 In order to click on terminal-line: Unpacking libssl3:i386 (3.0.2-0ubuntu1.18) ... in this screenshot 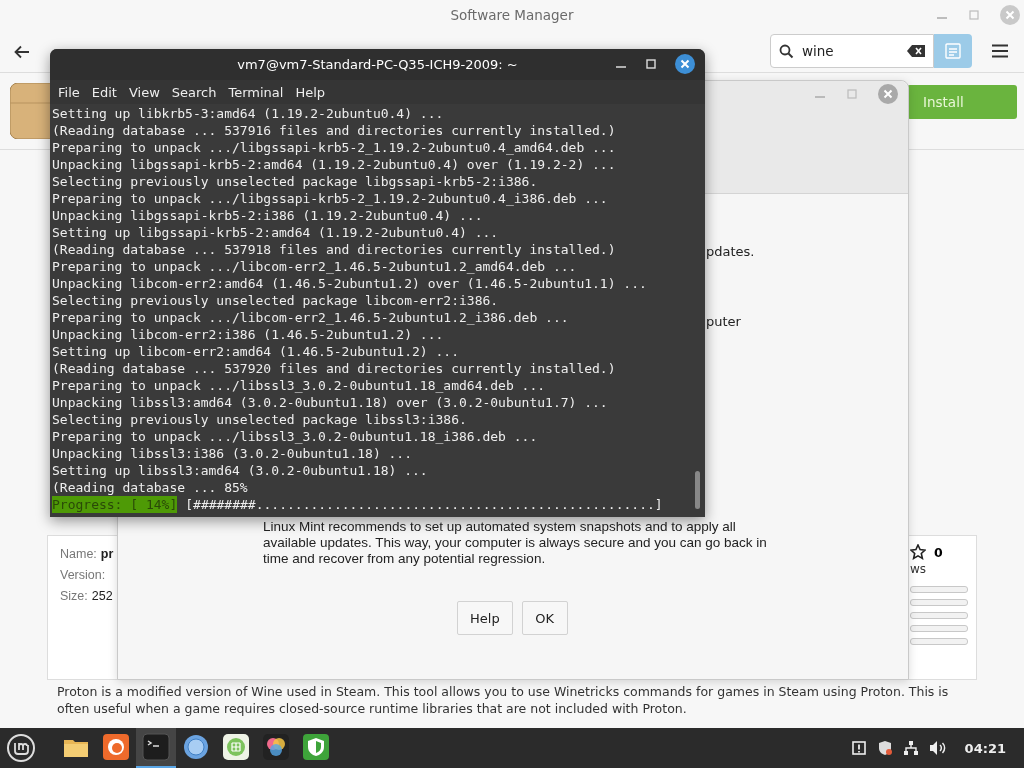, I will do `click(233, 453)`.